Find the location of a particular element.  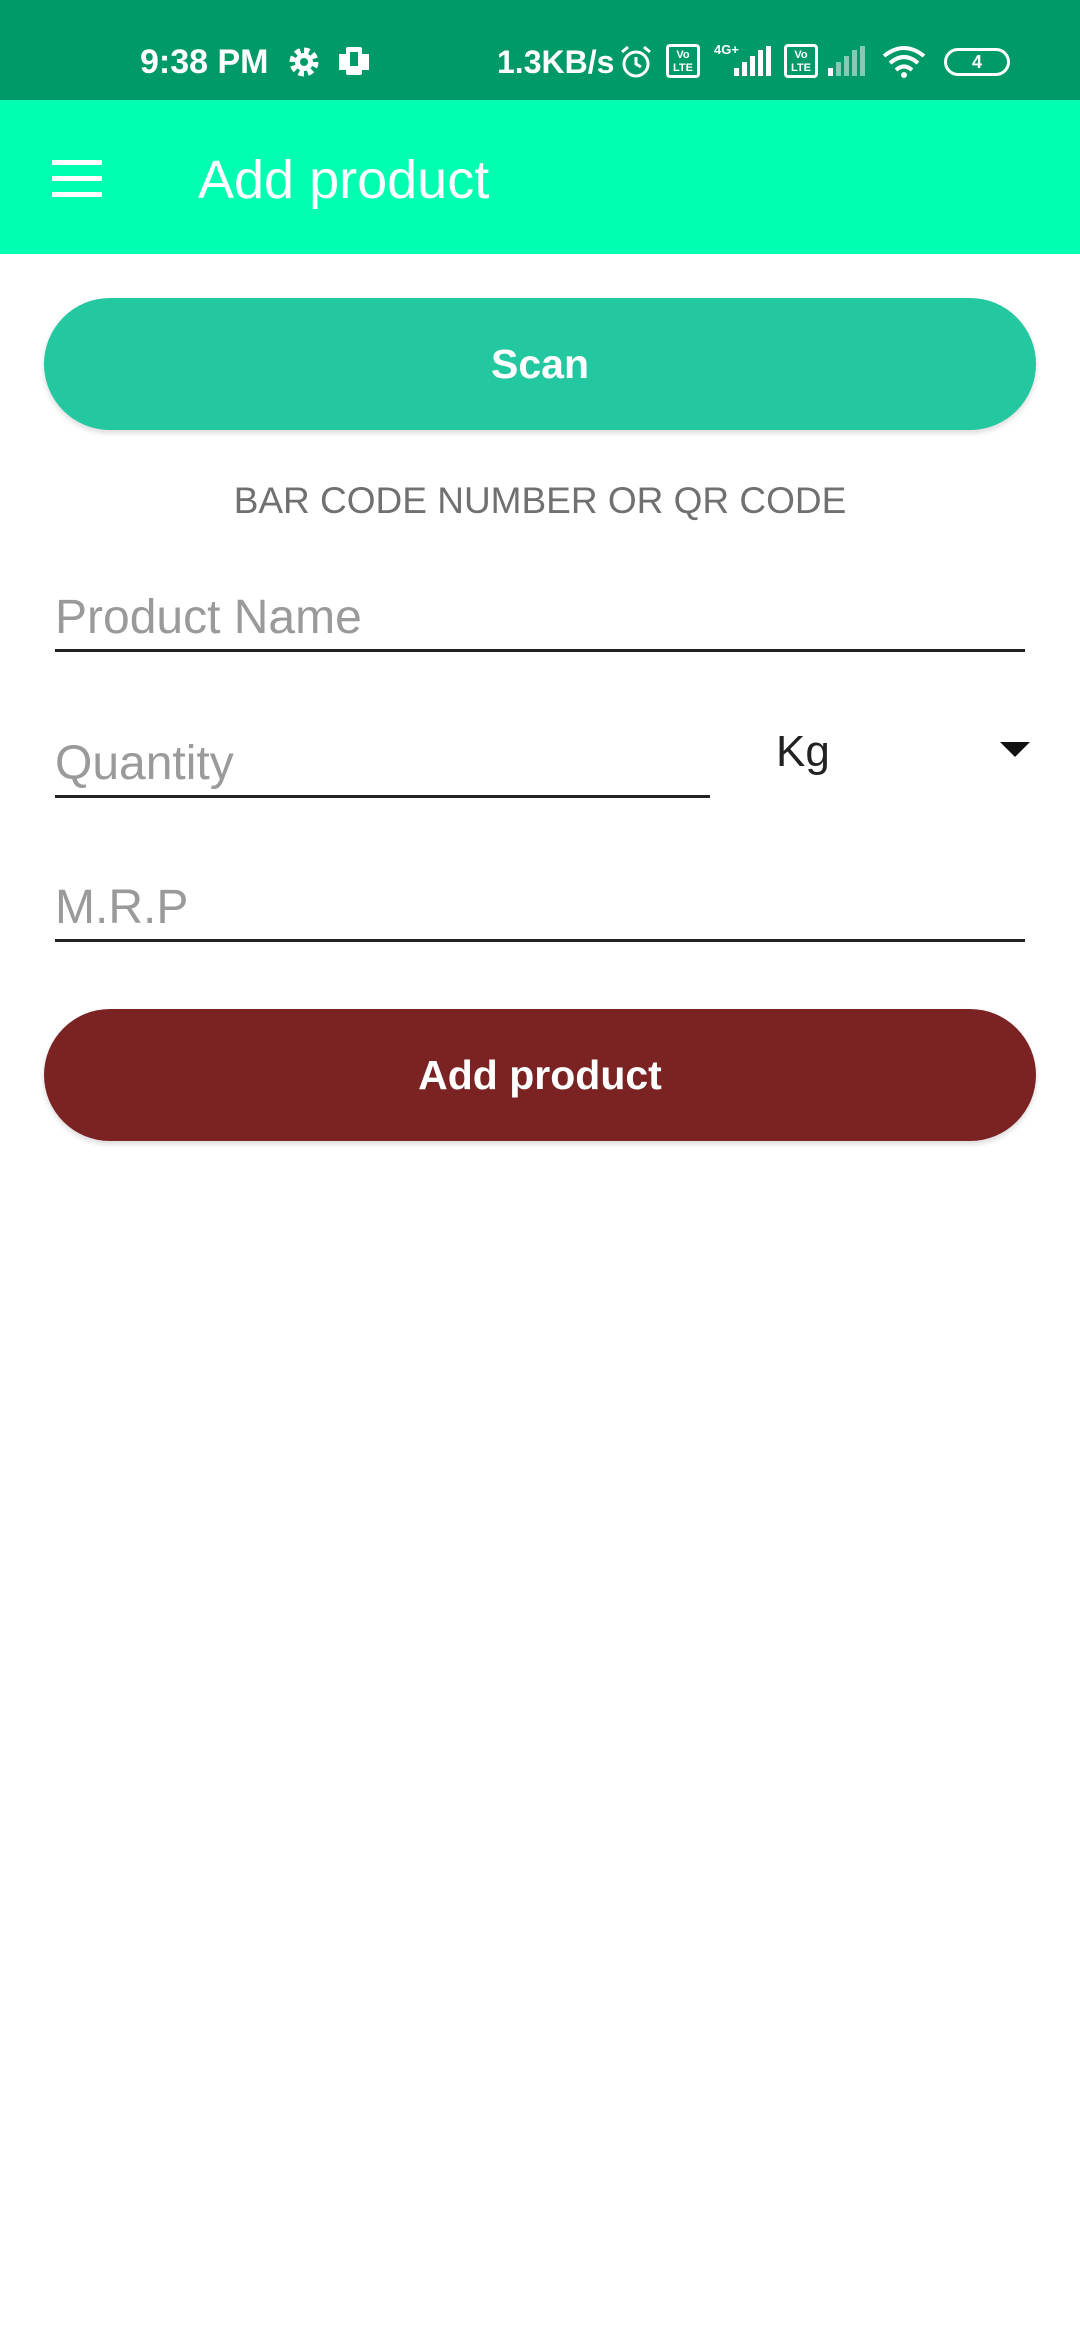

battery-icon: 4 is located at coordinates (977, 62).